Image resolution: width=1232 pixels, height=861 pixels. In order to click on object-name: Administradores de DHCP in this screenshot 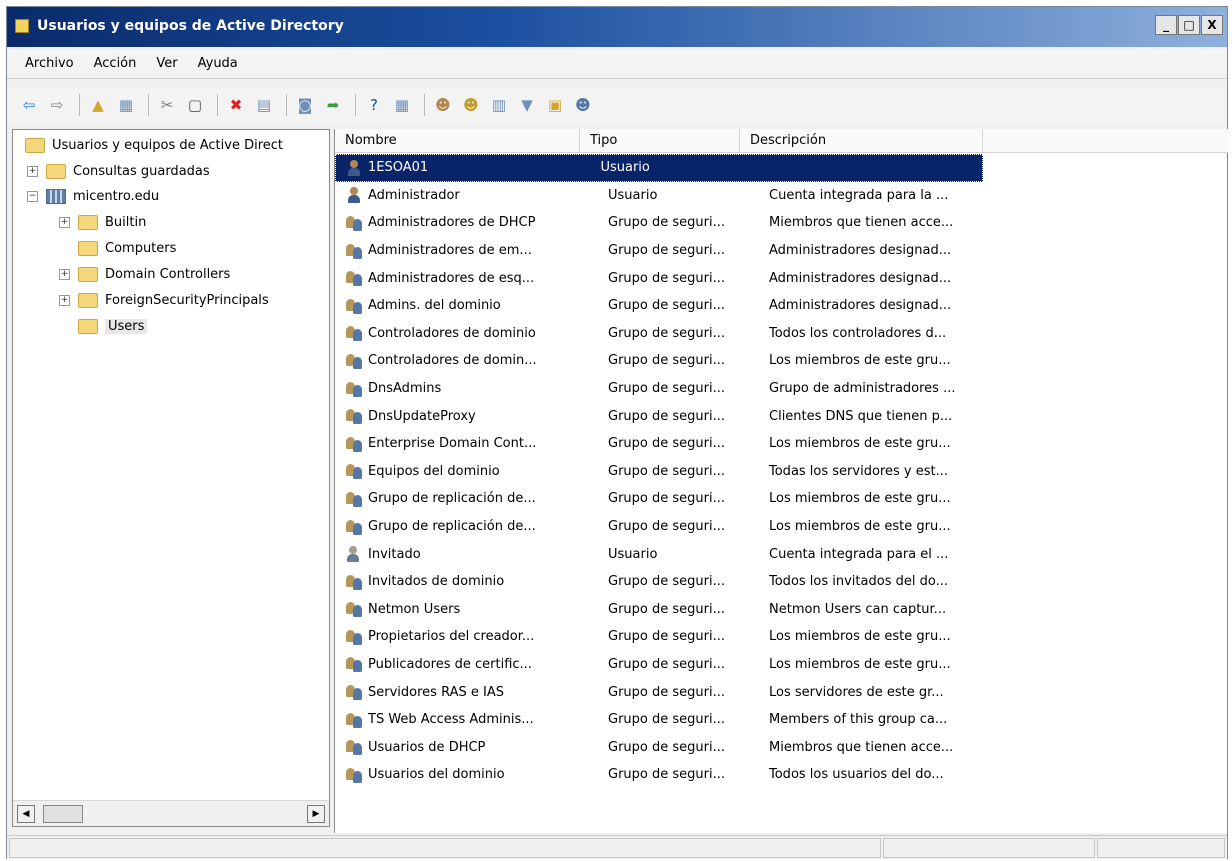, I will do `click(452, 223)`.